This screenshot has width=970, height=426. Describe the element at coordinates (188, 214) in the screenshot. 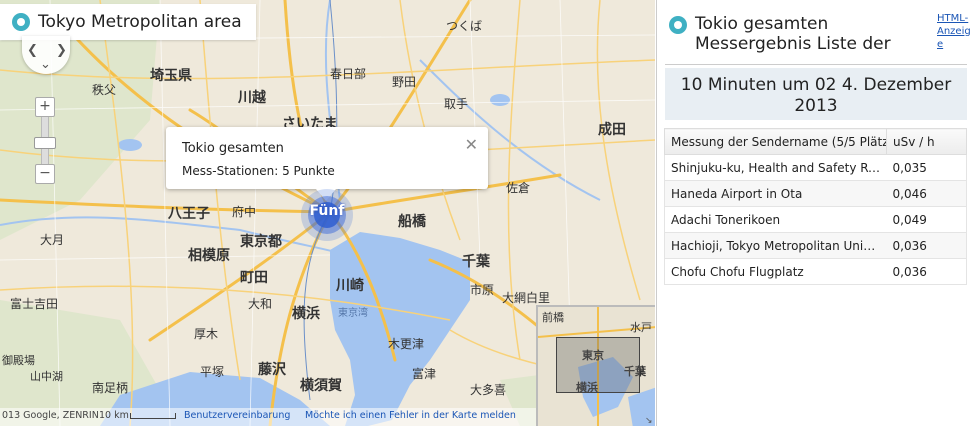

I see `label-hachioji: 八王子` at that location.